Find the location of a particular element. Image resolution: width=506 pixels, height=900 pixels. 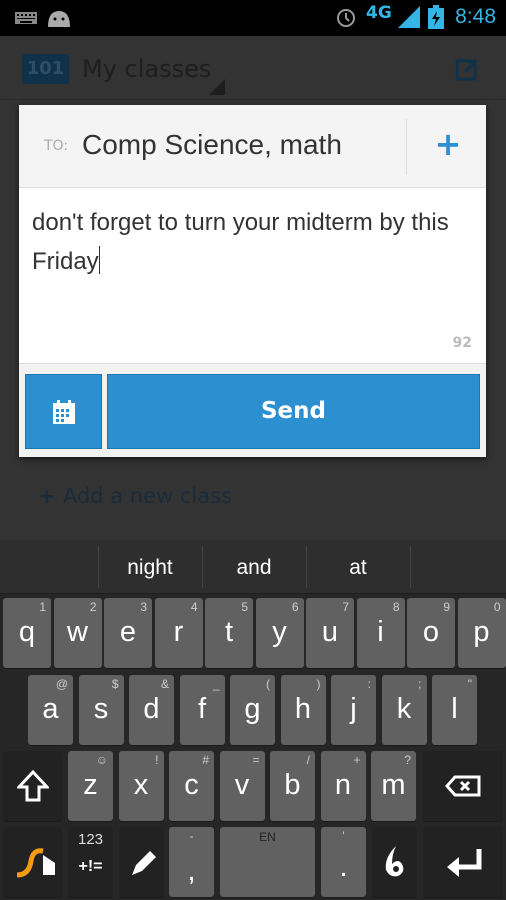

key-p: 0p is located at coordinates (481, 633).